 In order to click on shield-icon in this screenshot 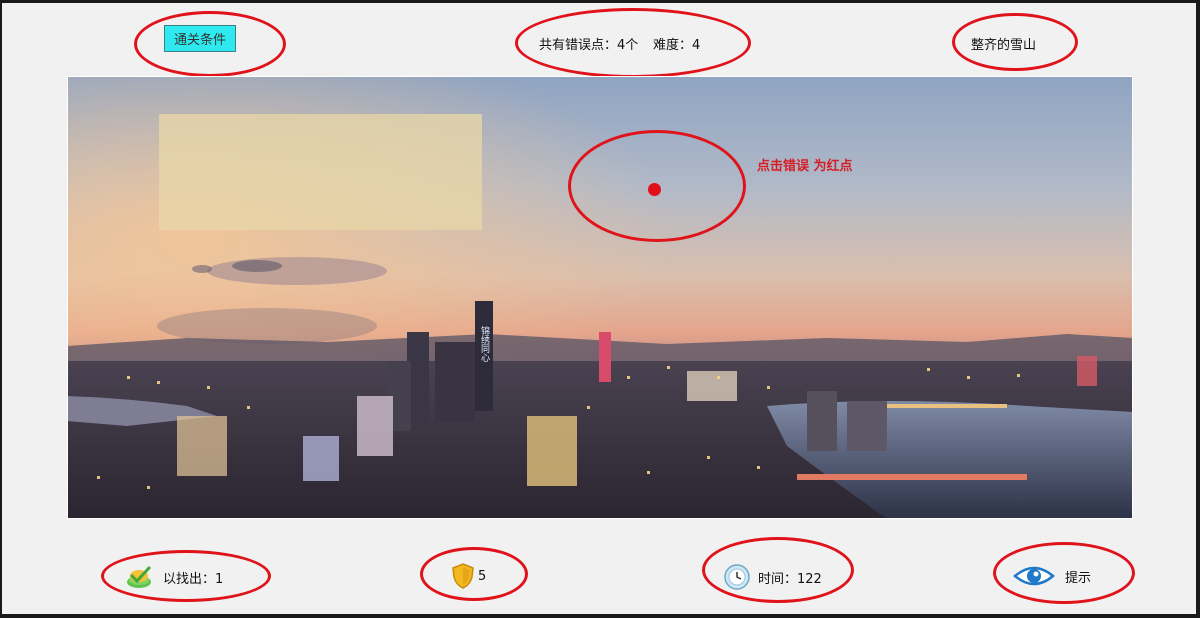, I will do `click(463, 576)`.